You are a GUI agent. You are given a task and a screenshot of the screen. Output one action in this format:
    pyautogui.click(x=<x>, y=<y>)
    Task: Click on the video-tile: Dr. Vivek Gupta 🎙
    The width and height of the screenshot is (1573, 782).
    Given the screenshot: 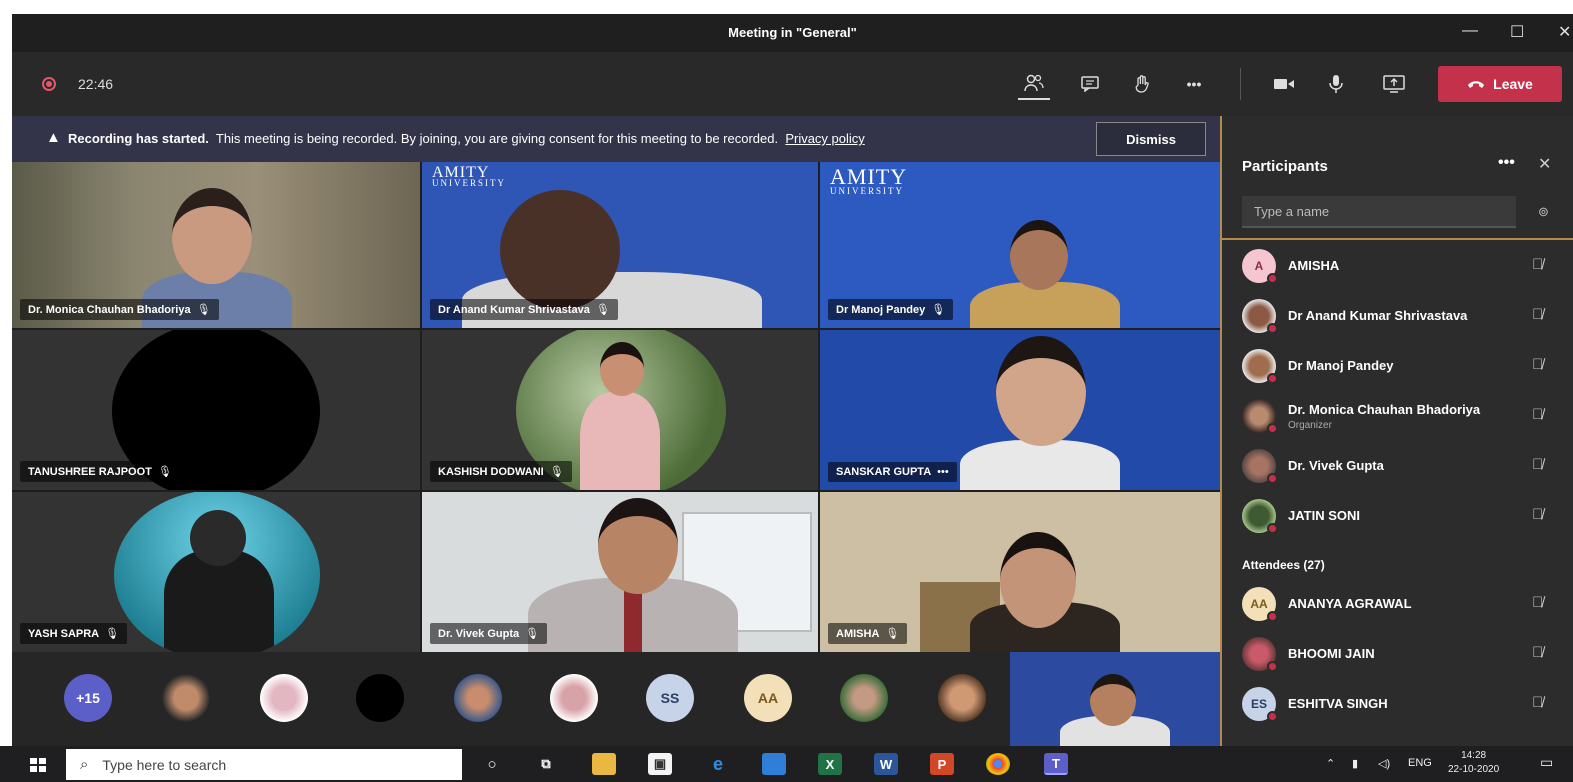 What is the action you would take?
    pyautogui.click(x=620, y=572)
    